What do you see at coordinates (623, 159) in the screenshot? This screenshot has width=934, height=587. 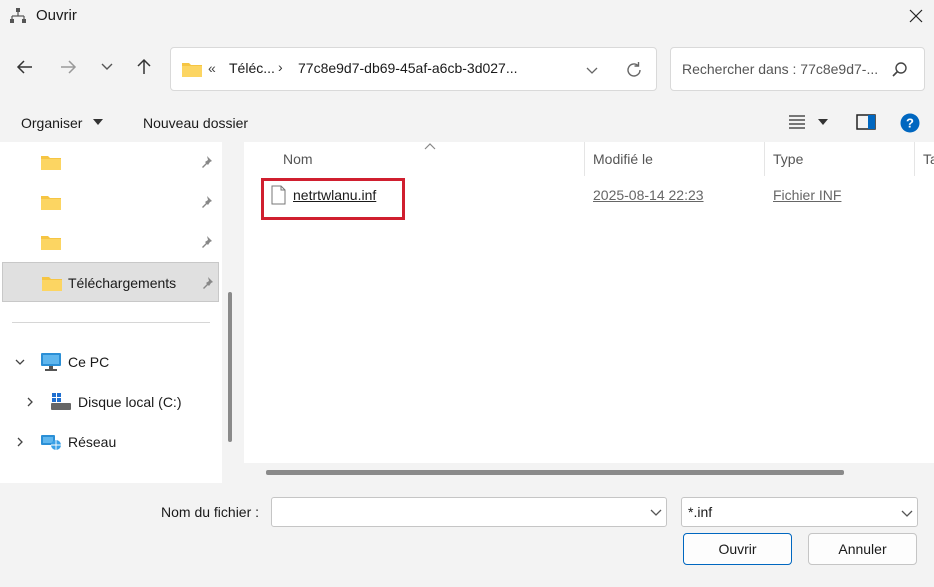 I see `column-header-modified: Modifié le` at bounding box center [623, 159].